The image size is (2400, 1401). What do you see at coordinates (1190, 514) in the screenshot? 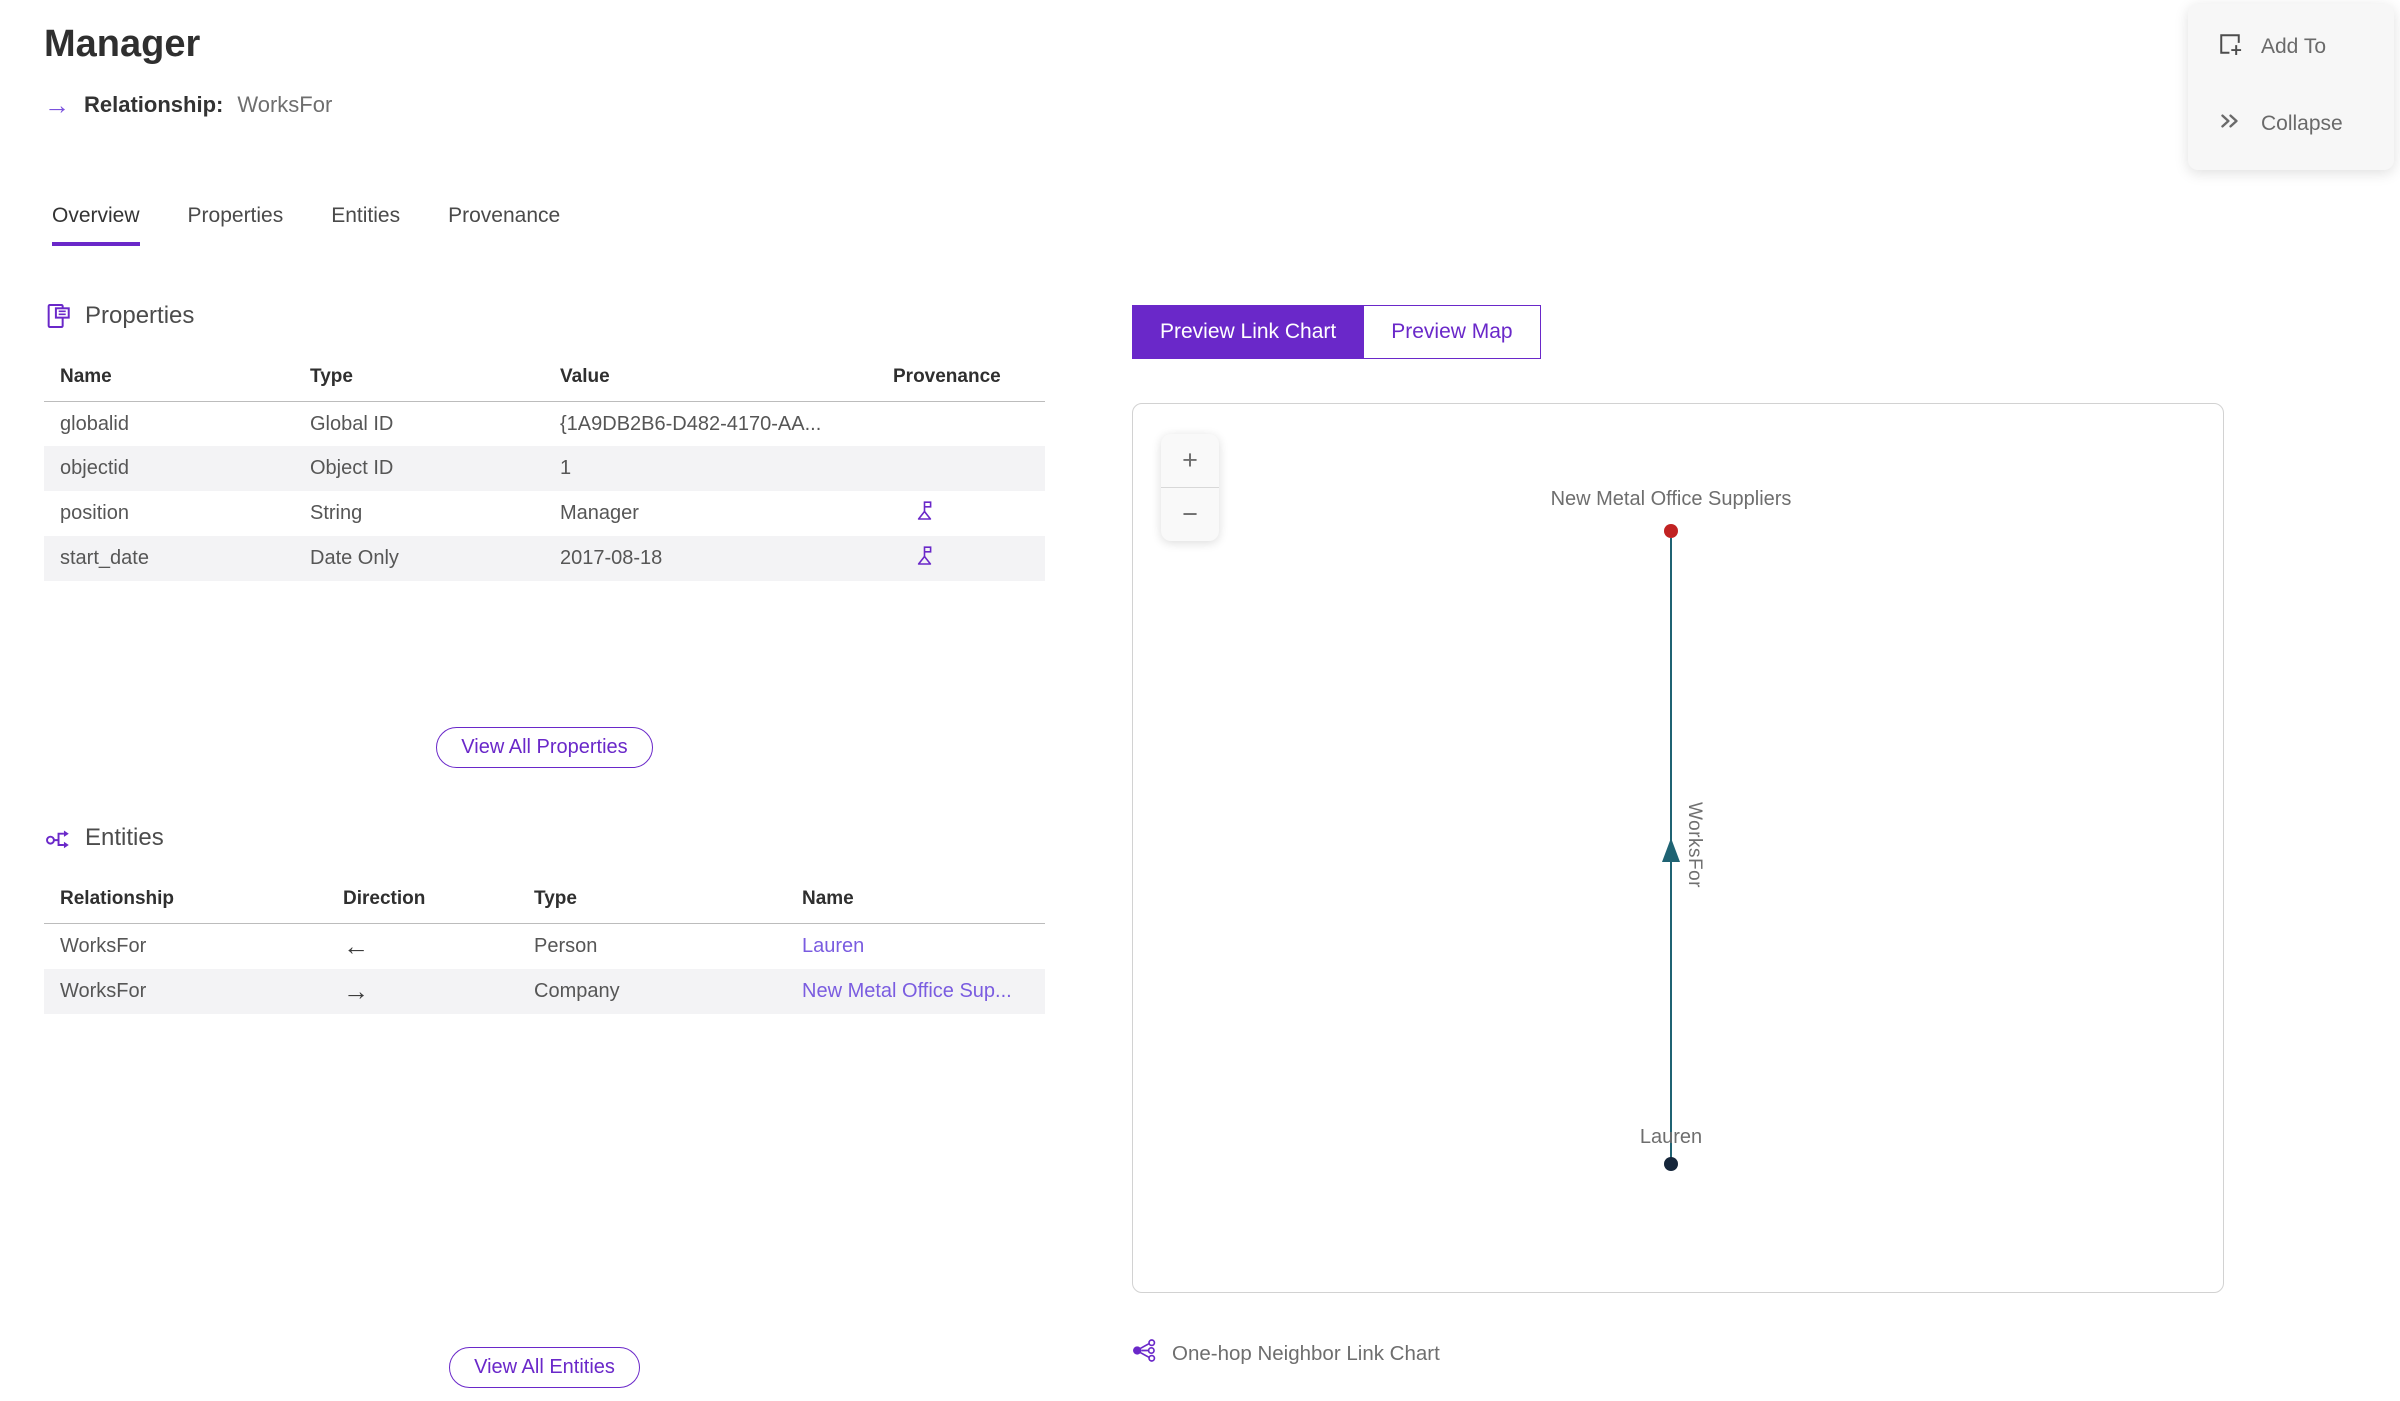
I see `zoom-out-button: −` at bounding box center [1190, 514].